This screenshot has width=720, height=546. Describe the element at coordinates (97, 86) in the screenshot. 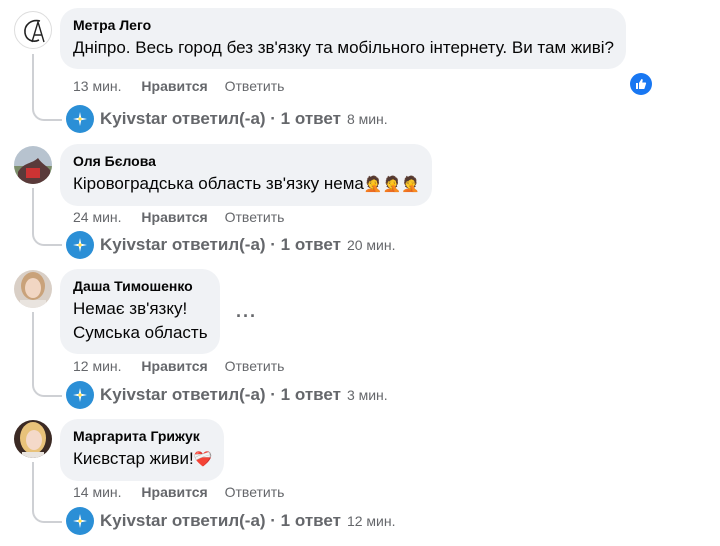

I see `comment-time: 13 мин.` at that location.